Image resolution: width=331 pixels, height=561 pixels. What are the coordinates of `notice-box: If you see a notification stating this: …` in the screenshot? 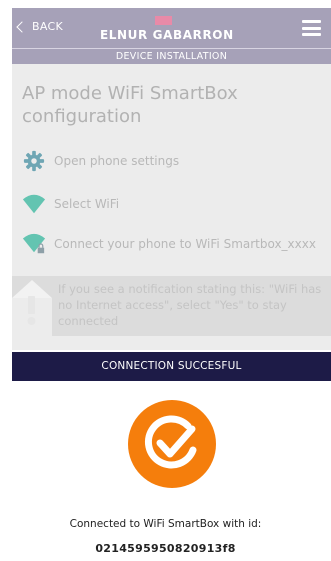 It's located at (171, 306).